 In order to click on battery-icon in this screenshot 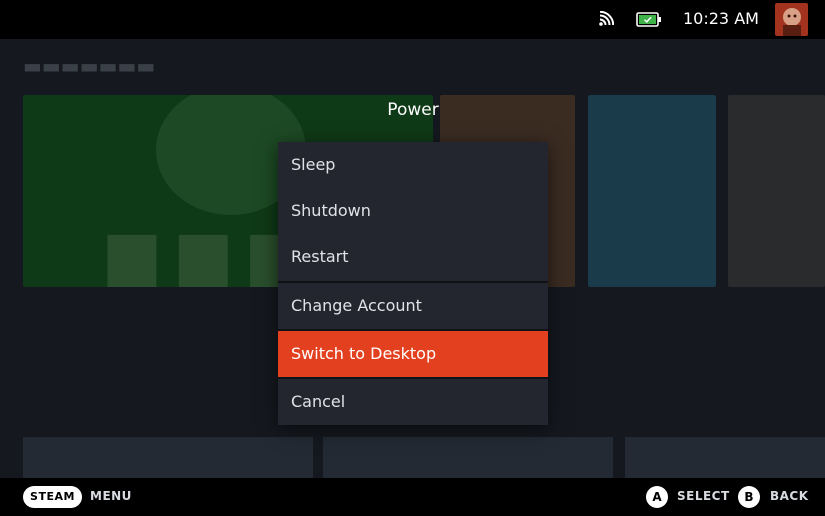, I will do `click(648, 19)`.